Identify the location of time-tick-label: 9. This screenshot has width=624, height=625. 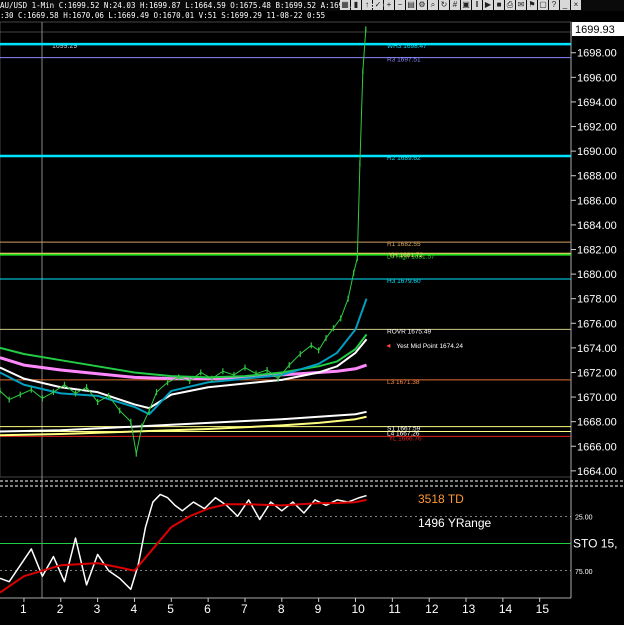
(318, 609).